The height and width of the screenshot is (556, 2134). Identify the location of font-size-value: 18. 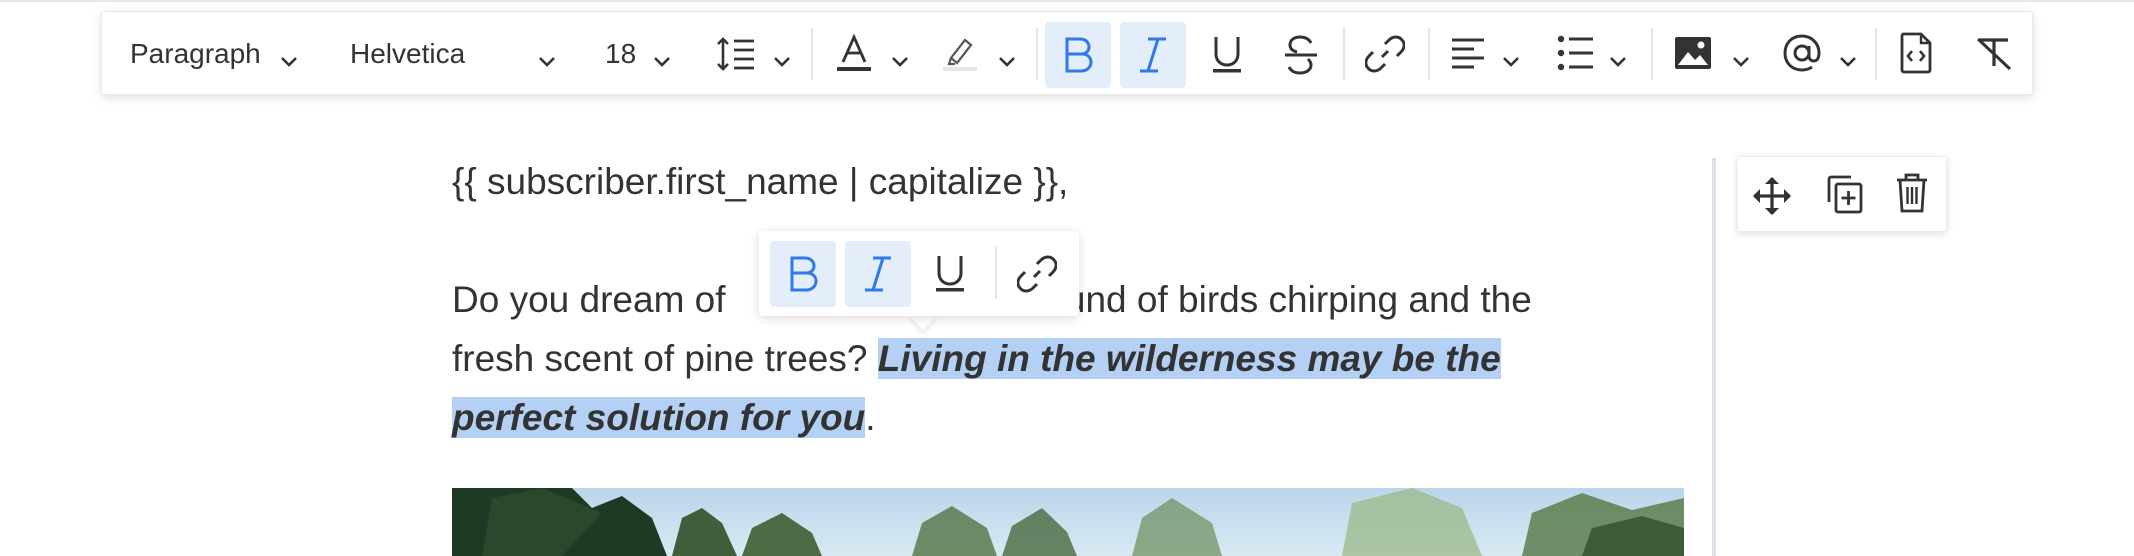
(621, 53).